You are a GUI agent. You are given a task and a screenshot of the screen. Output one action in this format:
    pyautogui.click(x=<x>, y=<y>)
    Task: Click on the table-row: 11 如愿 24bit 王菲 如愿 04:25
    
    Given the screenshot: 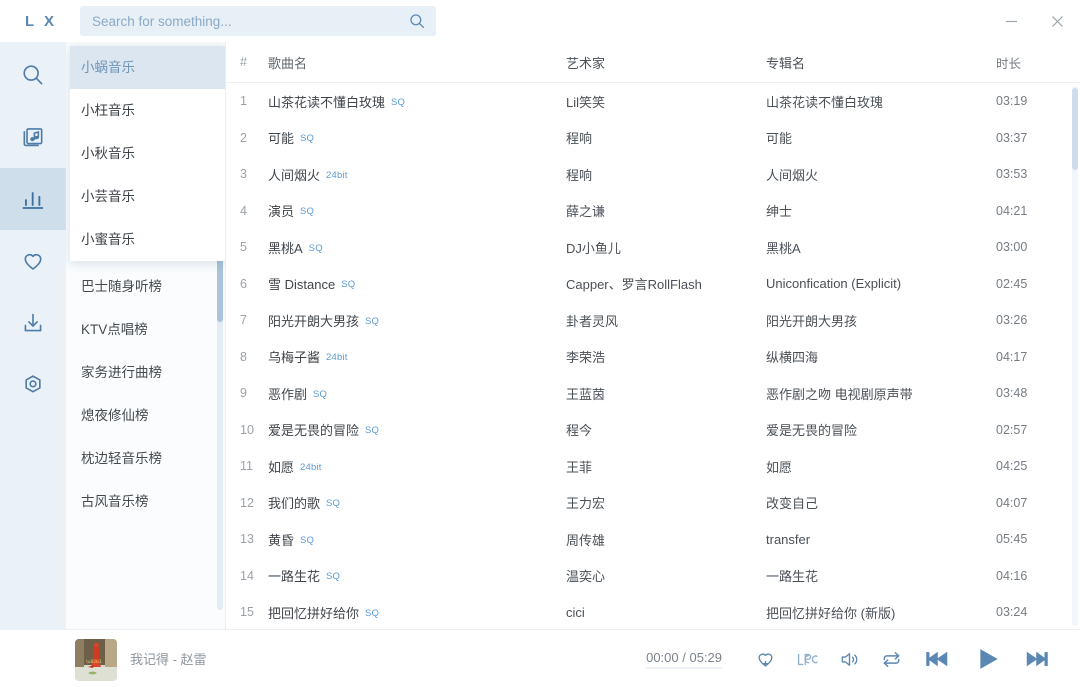 What is the action you would take?
    pyautogui.click(x=653, y=466)
    